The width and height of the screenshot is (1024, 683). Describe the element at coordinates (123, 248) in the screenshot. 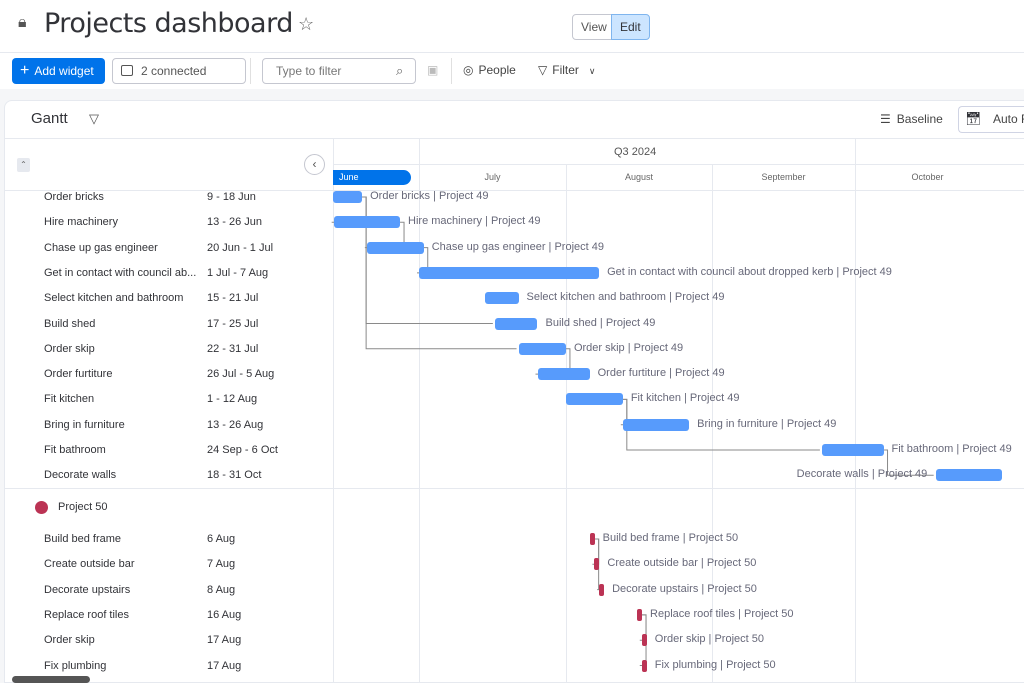

I see `task-name: Chase up gas engineer` at that location.